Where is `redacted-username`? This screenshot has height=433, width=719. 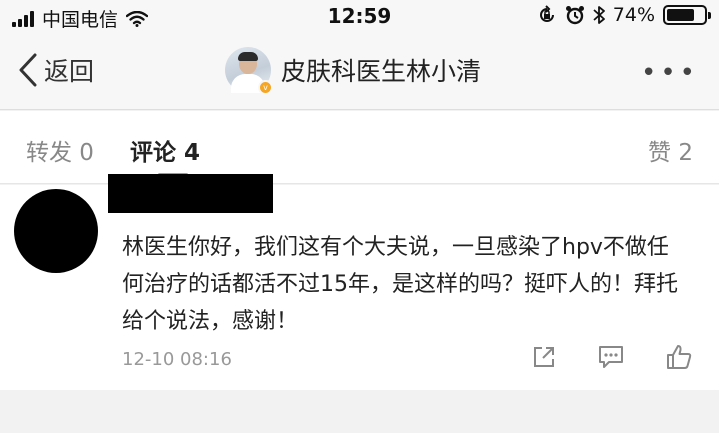
redacted-username is located at coordinates (190, 193).